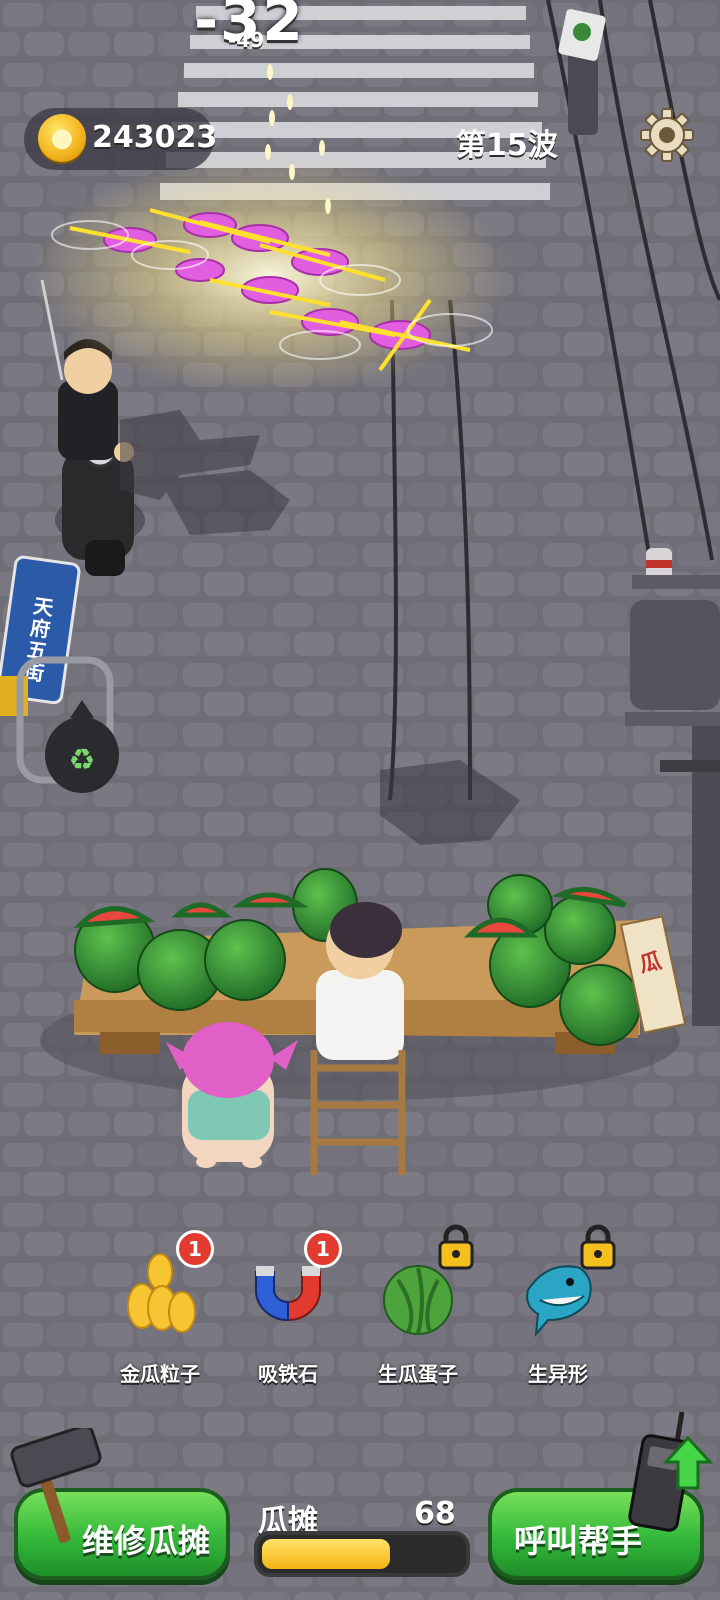 Image resolution: width=720 pixels, height=1600 pixels. What do you see at coordinates (288, 1374) in the screenshot?
I see `skill-name: 吸铁石` at bounding box center [288, 1374].